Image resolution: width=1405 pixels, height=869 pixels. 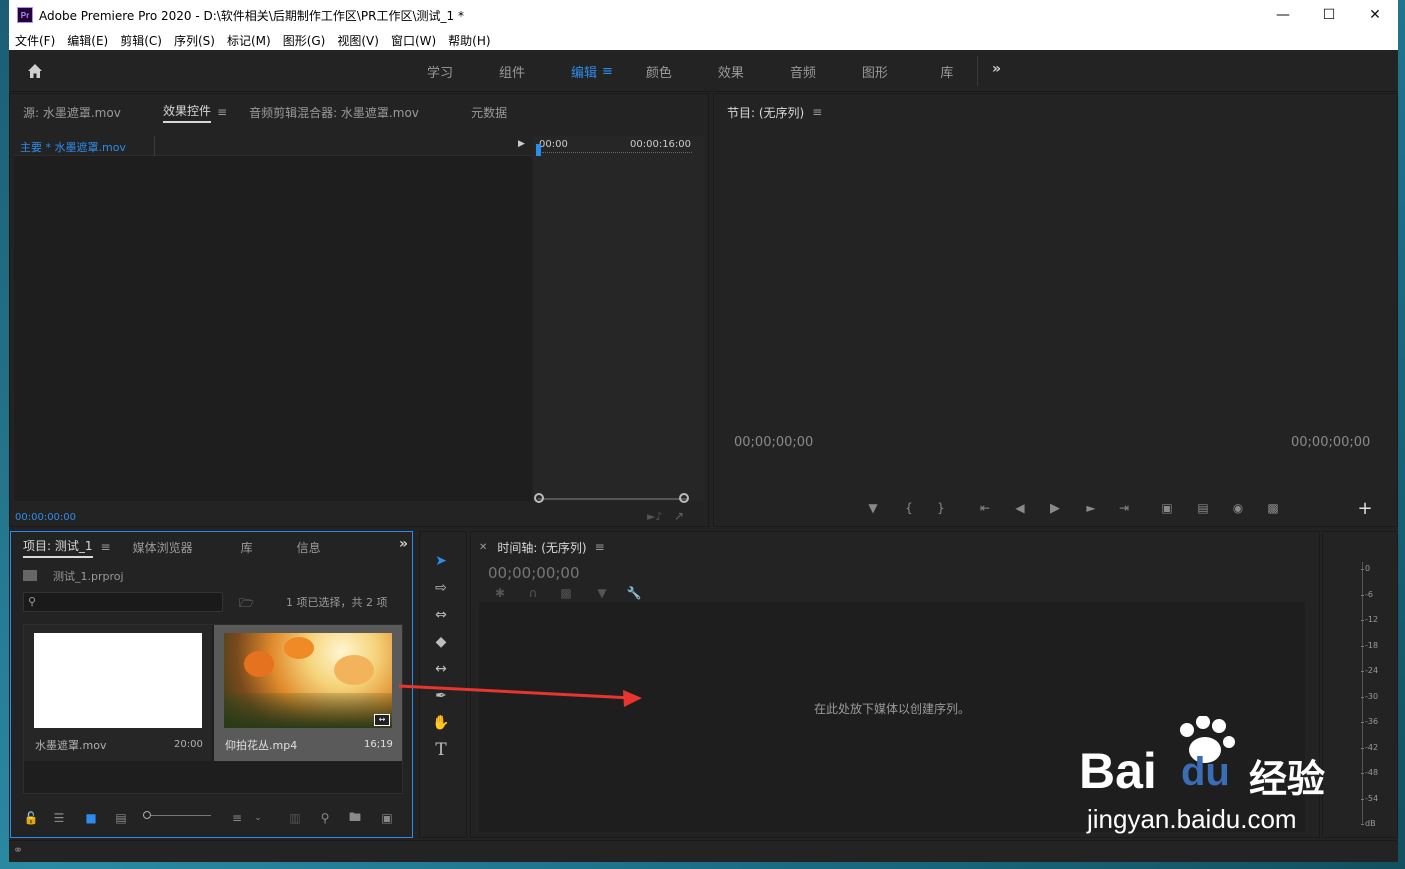 What do you see at coordinates (1214, 778) in the screenshot?
I see `baidu-watermark: Bai du 经验 jingyan.baidu.com` at bounding box center [1214, 778].